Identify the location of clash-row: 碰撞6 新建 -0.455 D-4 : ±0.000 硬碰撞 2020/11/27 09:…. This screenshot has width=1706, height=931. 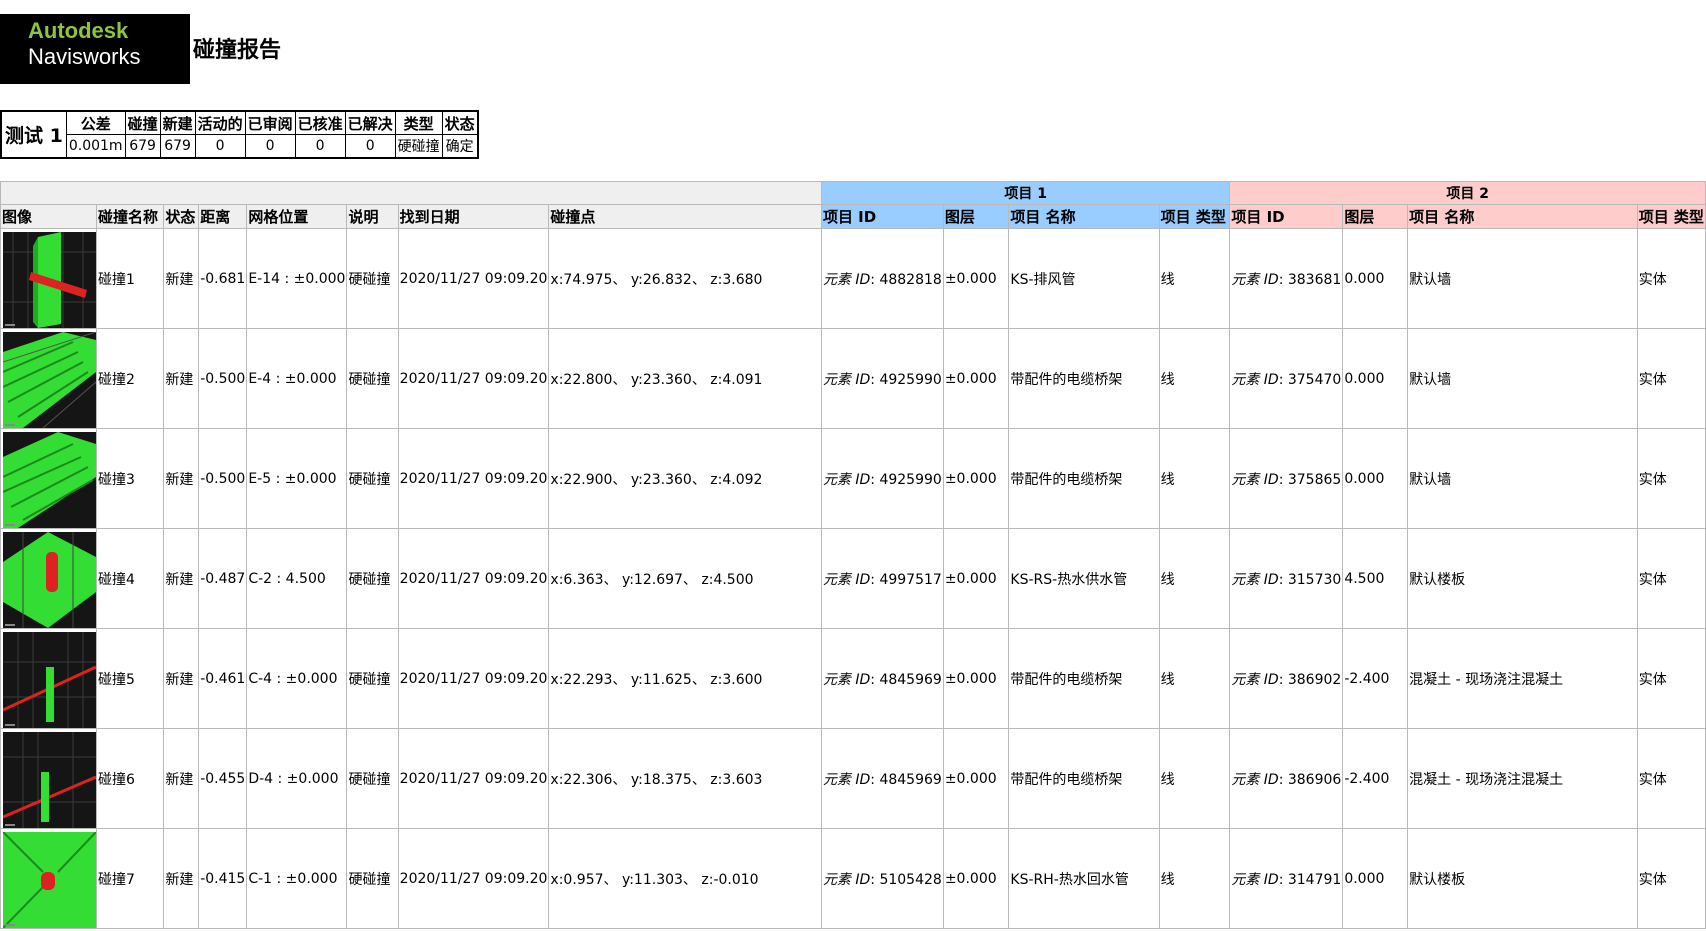
(853, 778).